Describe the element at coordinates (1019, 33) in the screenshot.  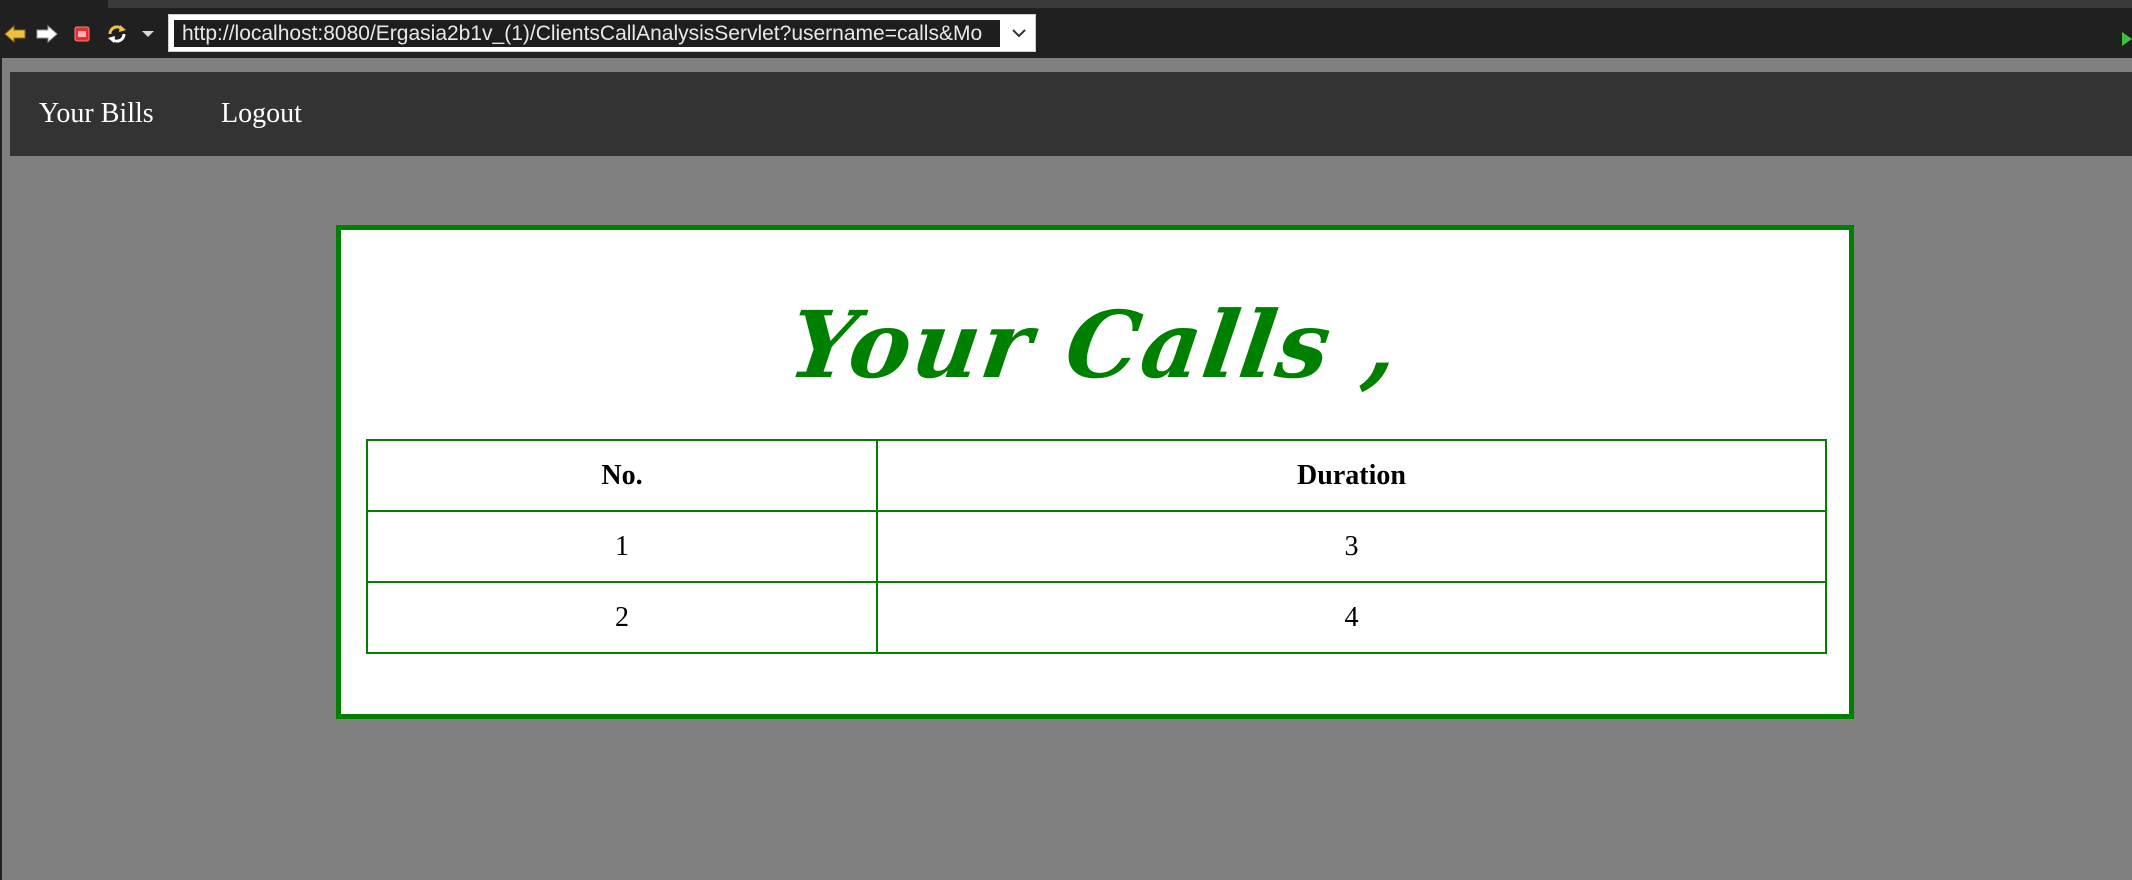
I see `chevron-down-icon` at that location.